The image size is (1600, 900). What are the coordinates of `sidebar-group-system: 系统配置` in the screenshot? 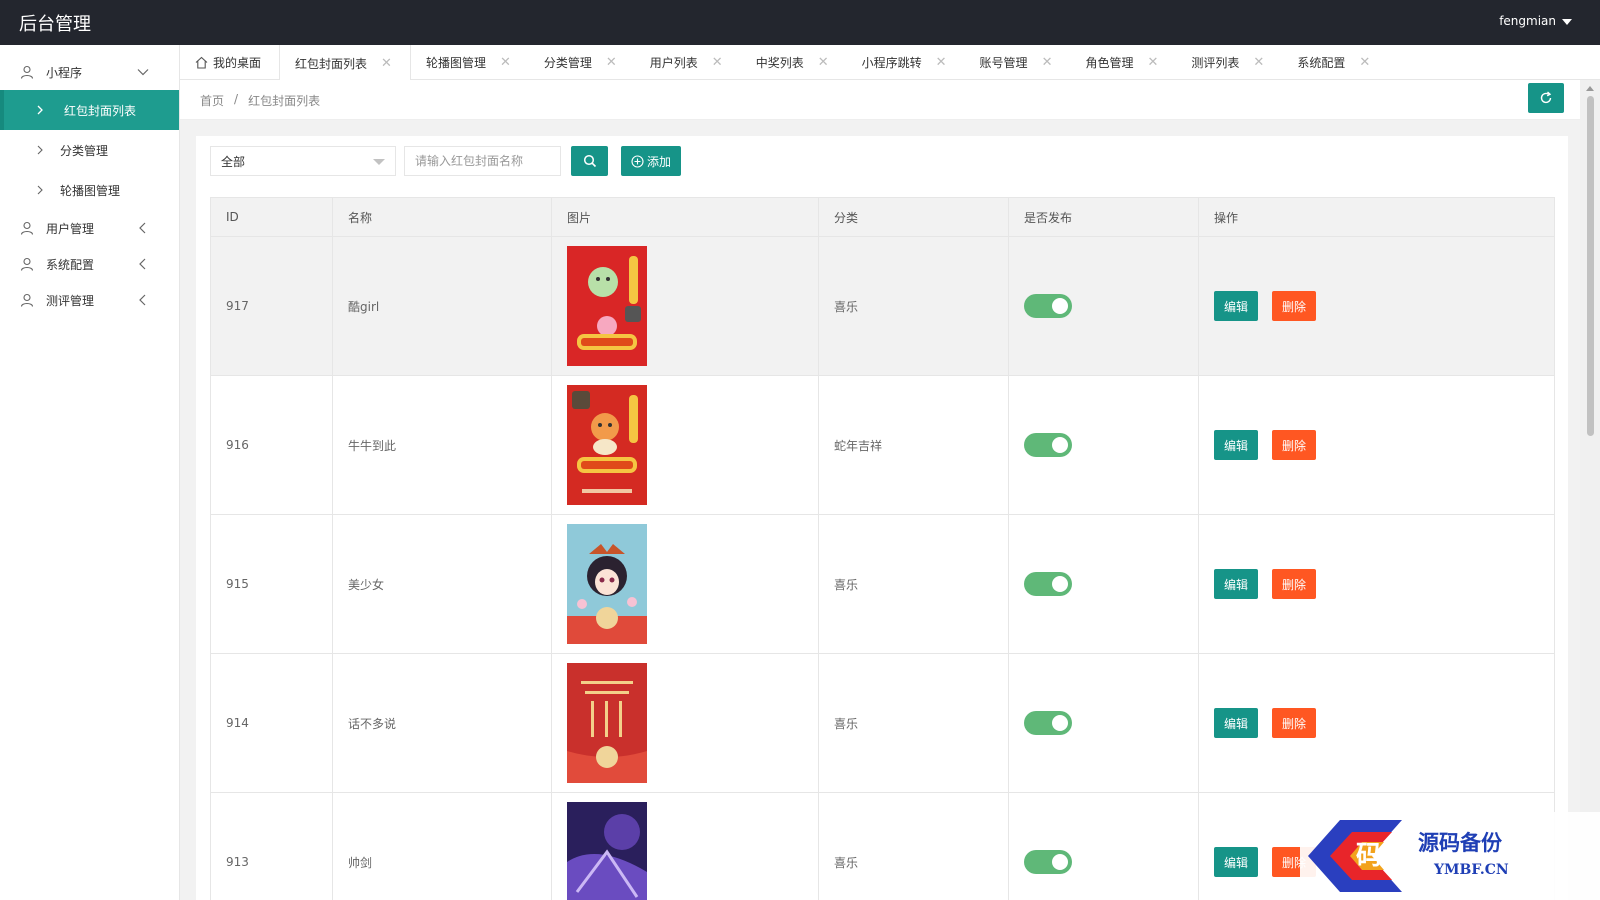 It's located at (89, 264).